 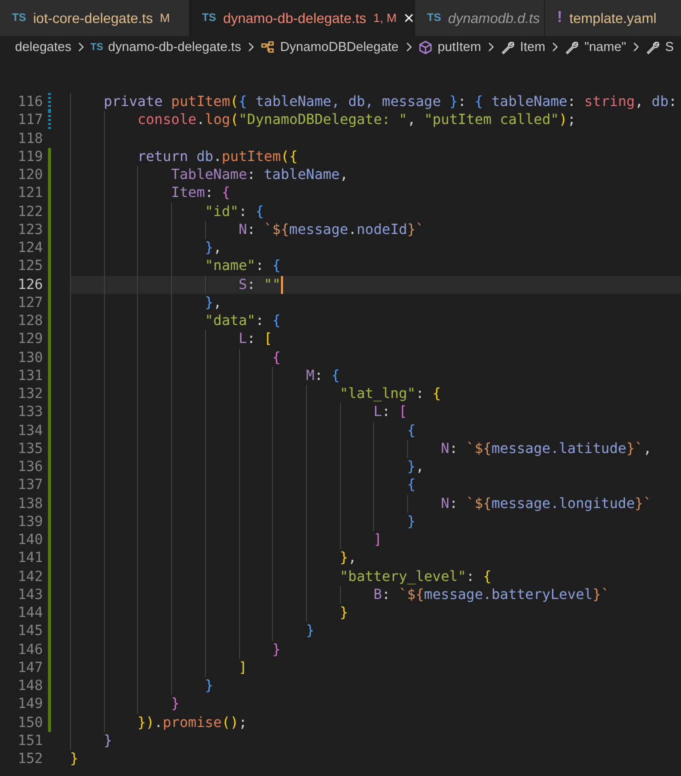 What do you see at coordinates (409, 18) in the screenshot?
I see `close-icon: ×` at bounding box center [409, 18].